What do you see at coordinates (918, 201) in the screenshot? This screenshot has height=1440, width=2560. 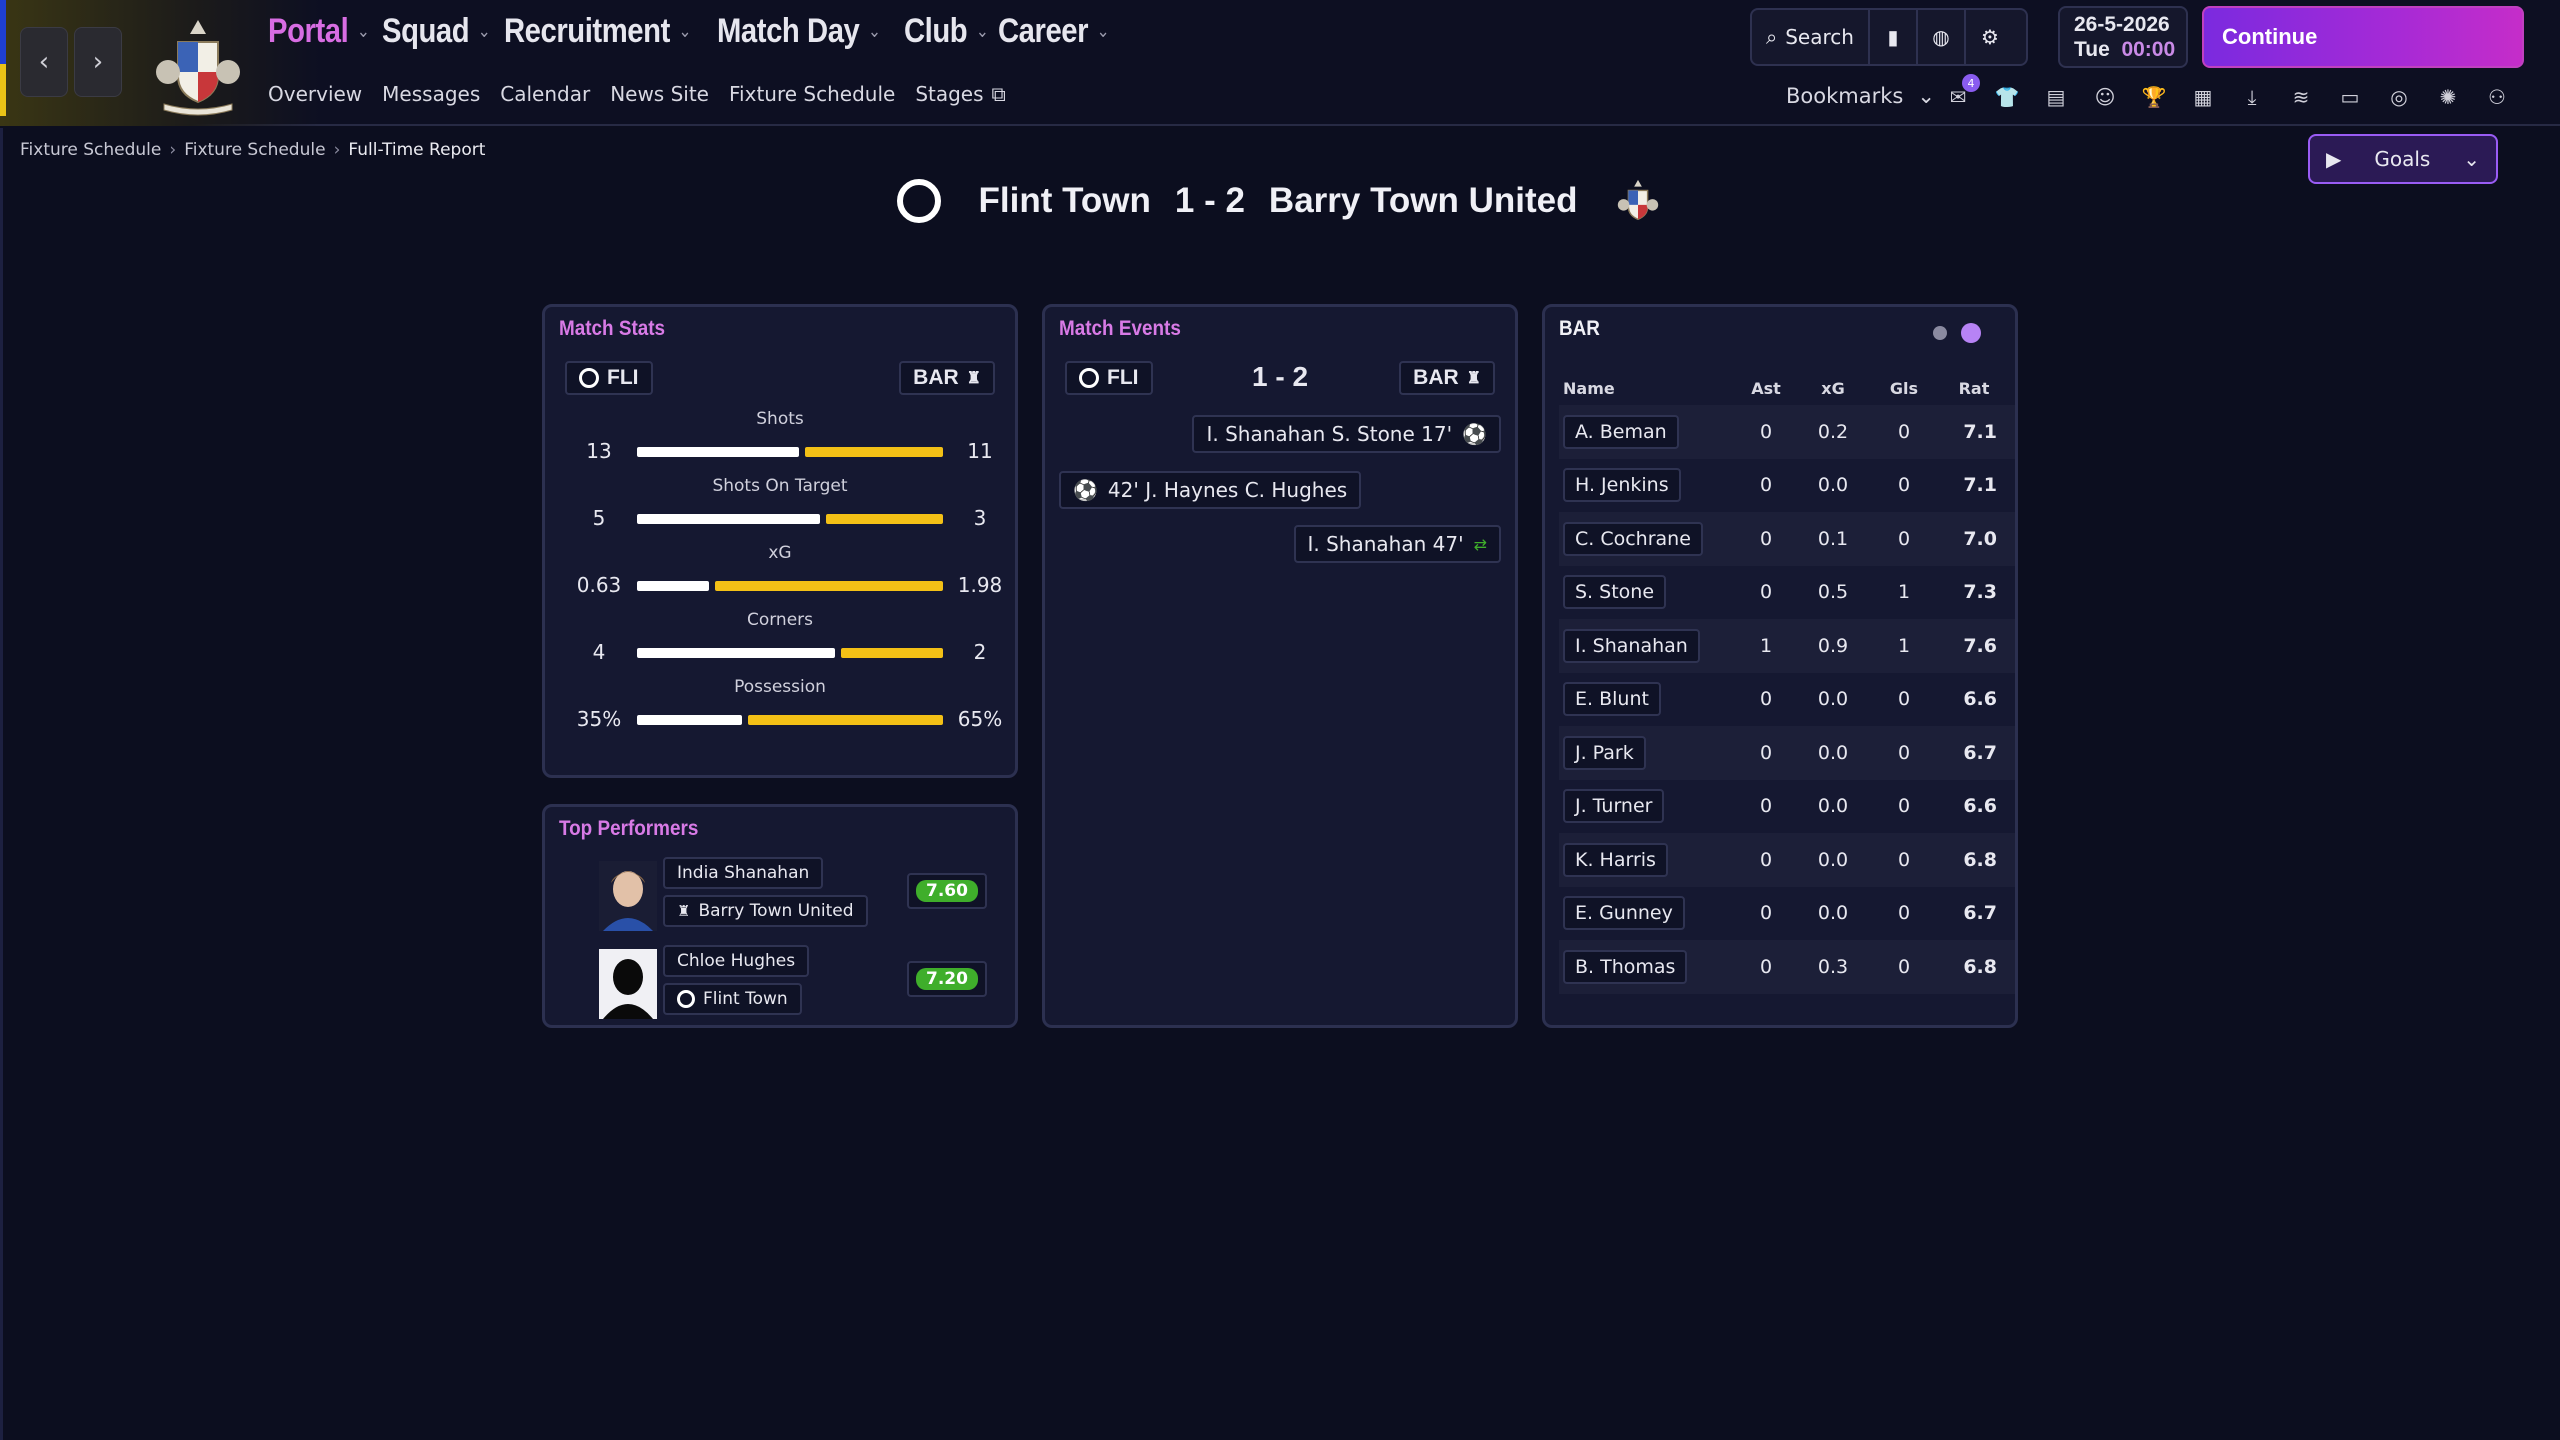 I see `home-crest-icon` at bounding box center [918, 201].